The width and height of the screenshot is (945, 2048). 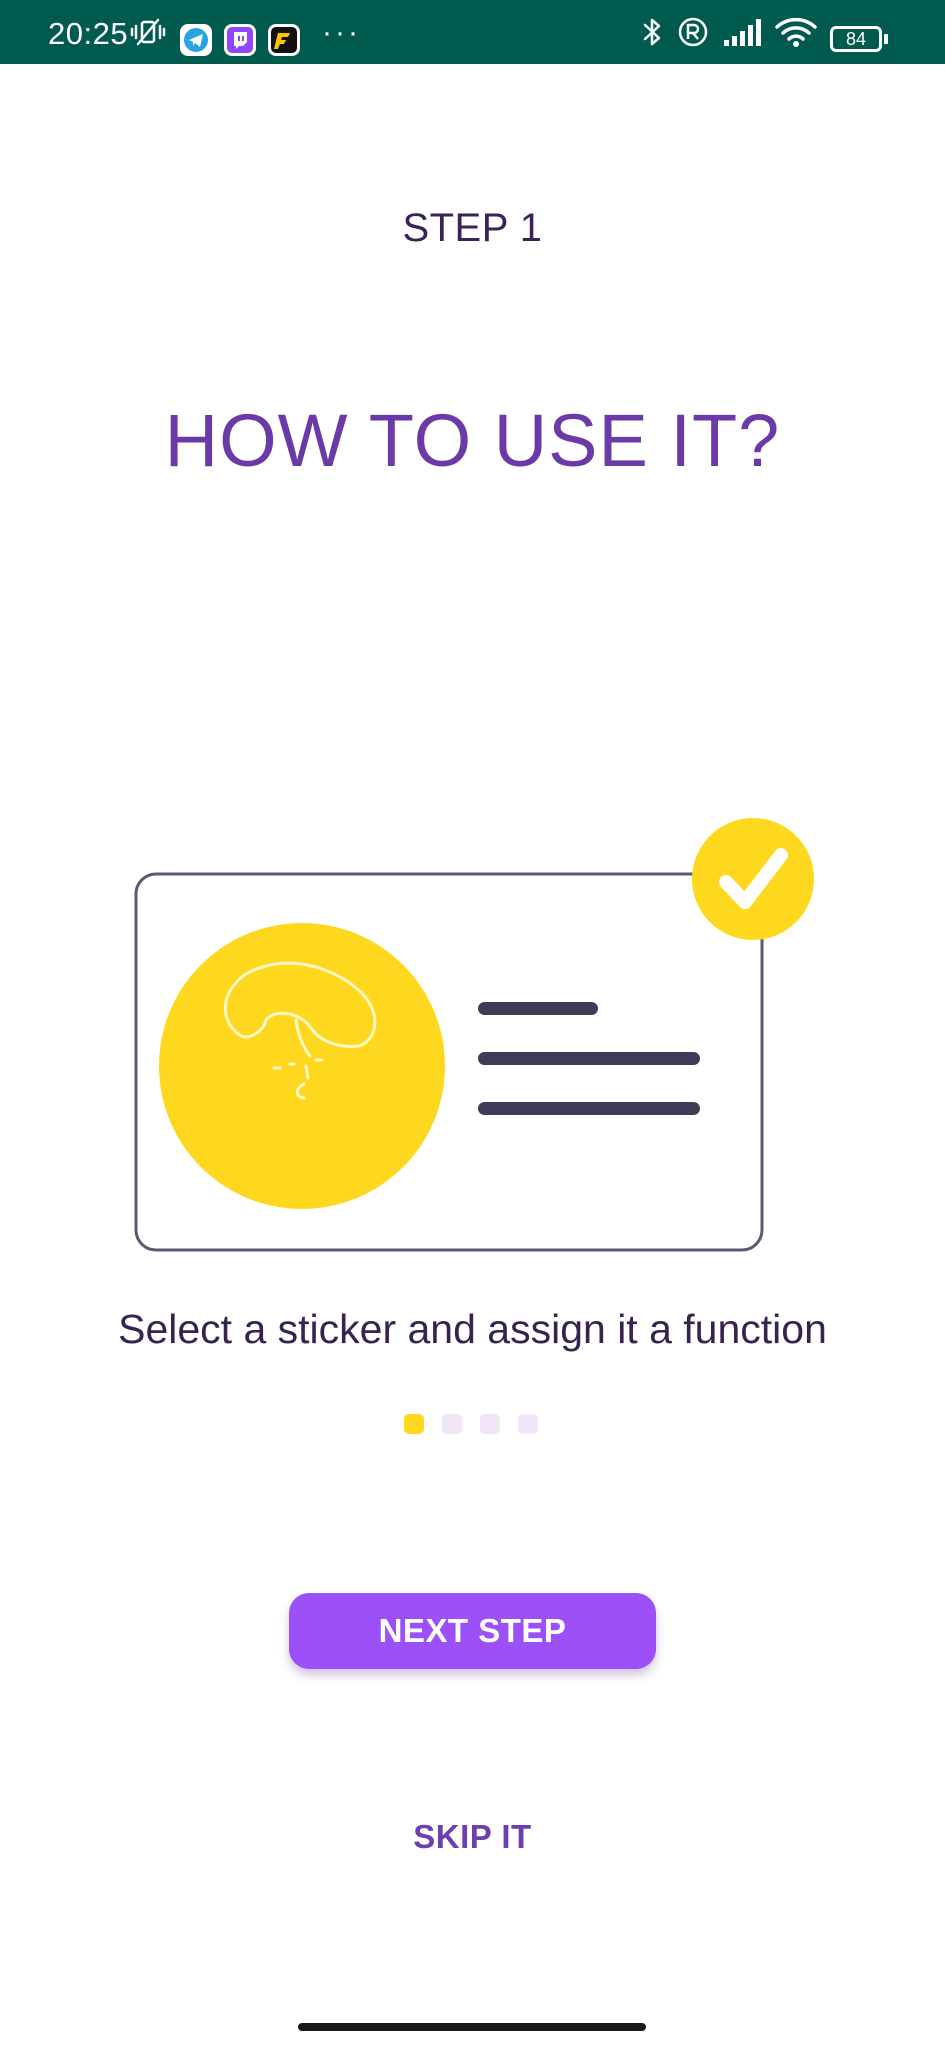 What do you see at coordinates (796, 32) in the screenshot?
I see `wifi-icon` at bounding box center [796, 32].